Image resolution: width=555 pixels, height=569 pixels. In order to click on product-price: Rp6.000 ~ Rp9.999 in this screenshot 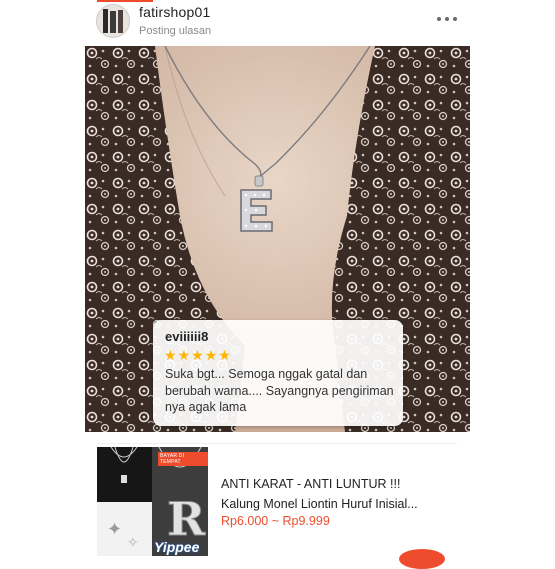, I will do `click(275, 521)`.